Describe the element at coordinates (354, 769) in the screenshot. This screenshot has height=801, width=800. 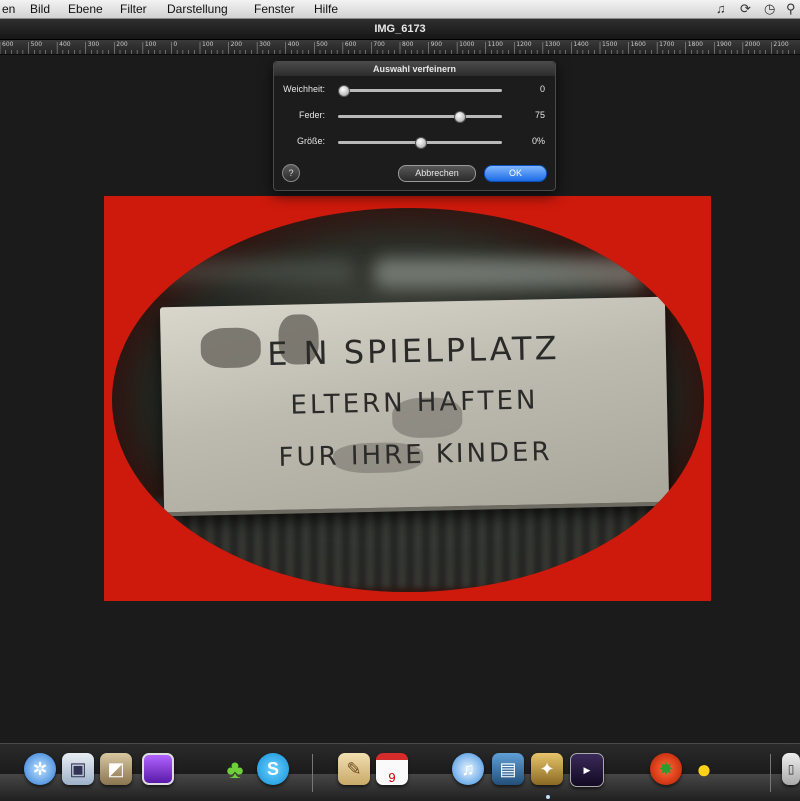
I see `notes-icon: ✎` at that location.